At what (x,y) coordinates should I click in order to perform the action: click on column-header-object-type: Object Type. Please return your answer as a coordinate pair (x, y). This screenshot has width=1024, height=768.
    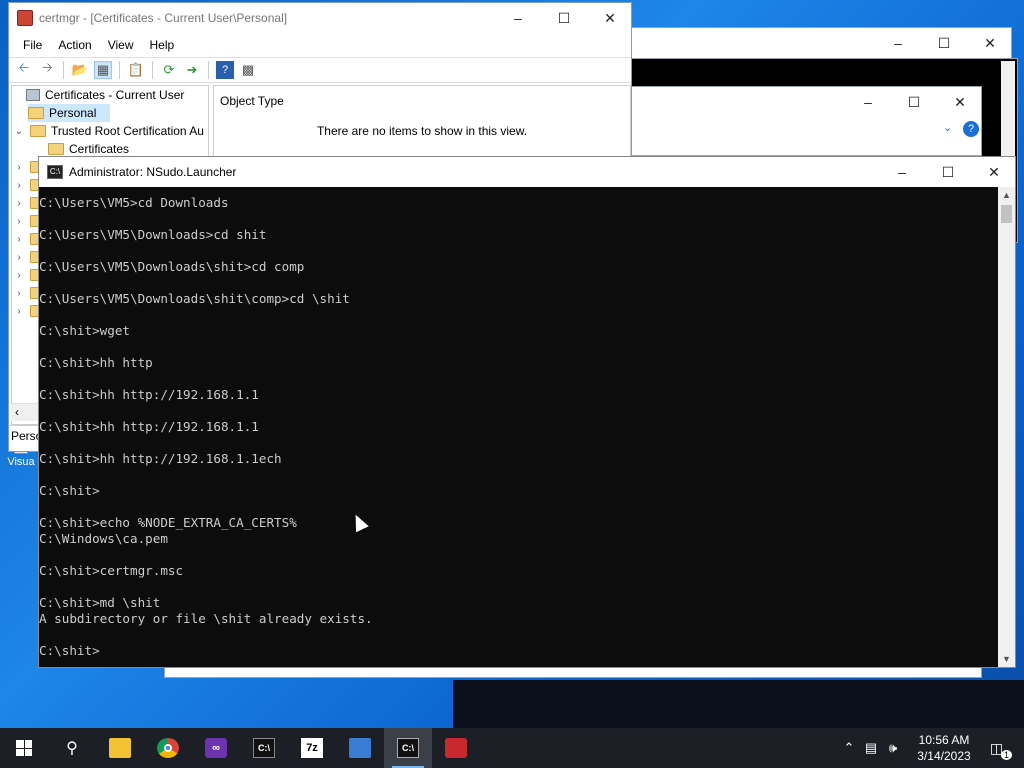
    Looking at the image, I should click on (252, 101).